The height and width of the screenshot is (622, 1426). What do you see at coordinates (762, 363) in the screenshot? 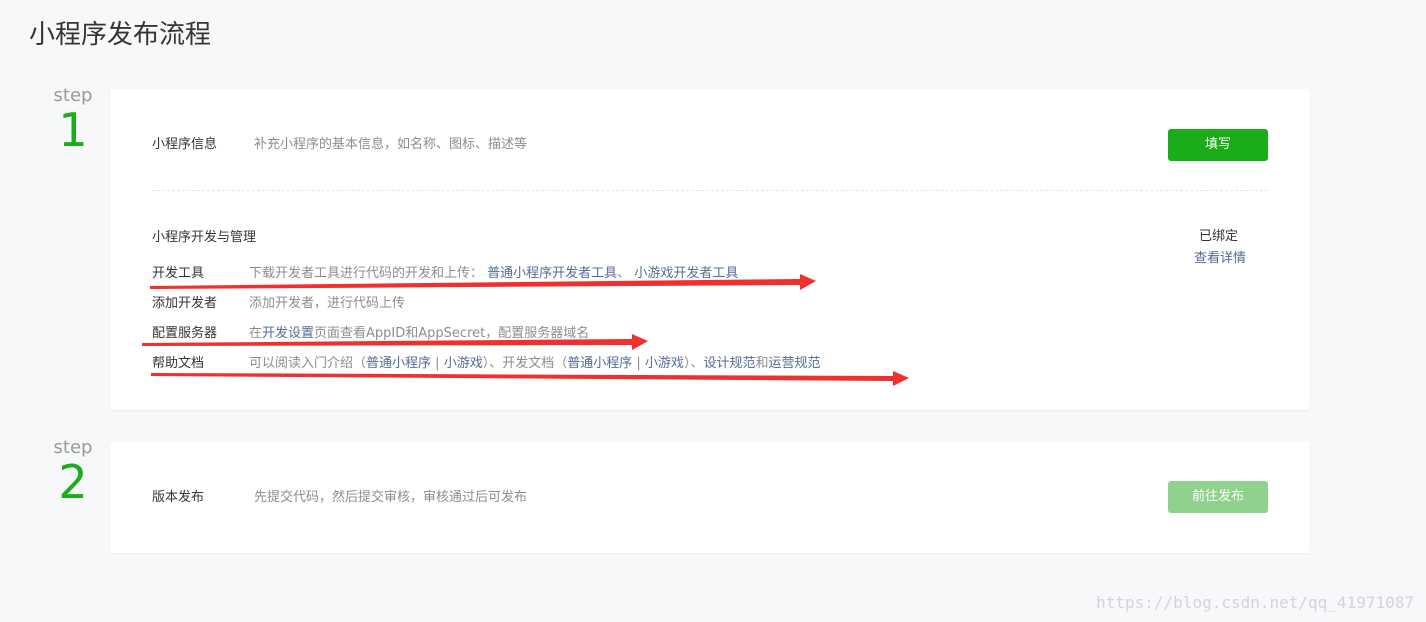
I see `help-text-4: 和` at bounding box center [762, 363].